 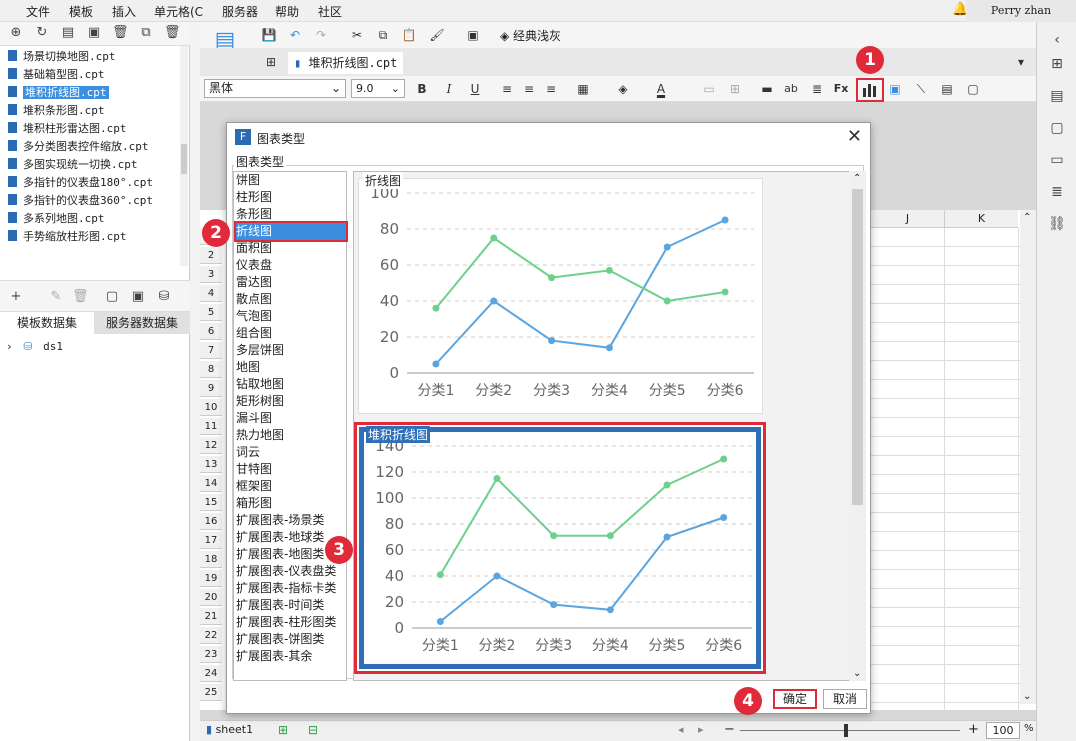 I want to click on row-header: 25, so click(x=211, y=692).